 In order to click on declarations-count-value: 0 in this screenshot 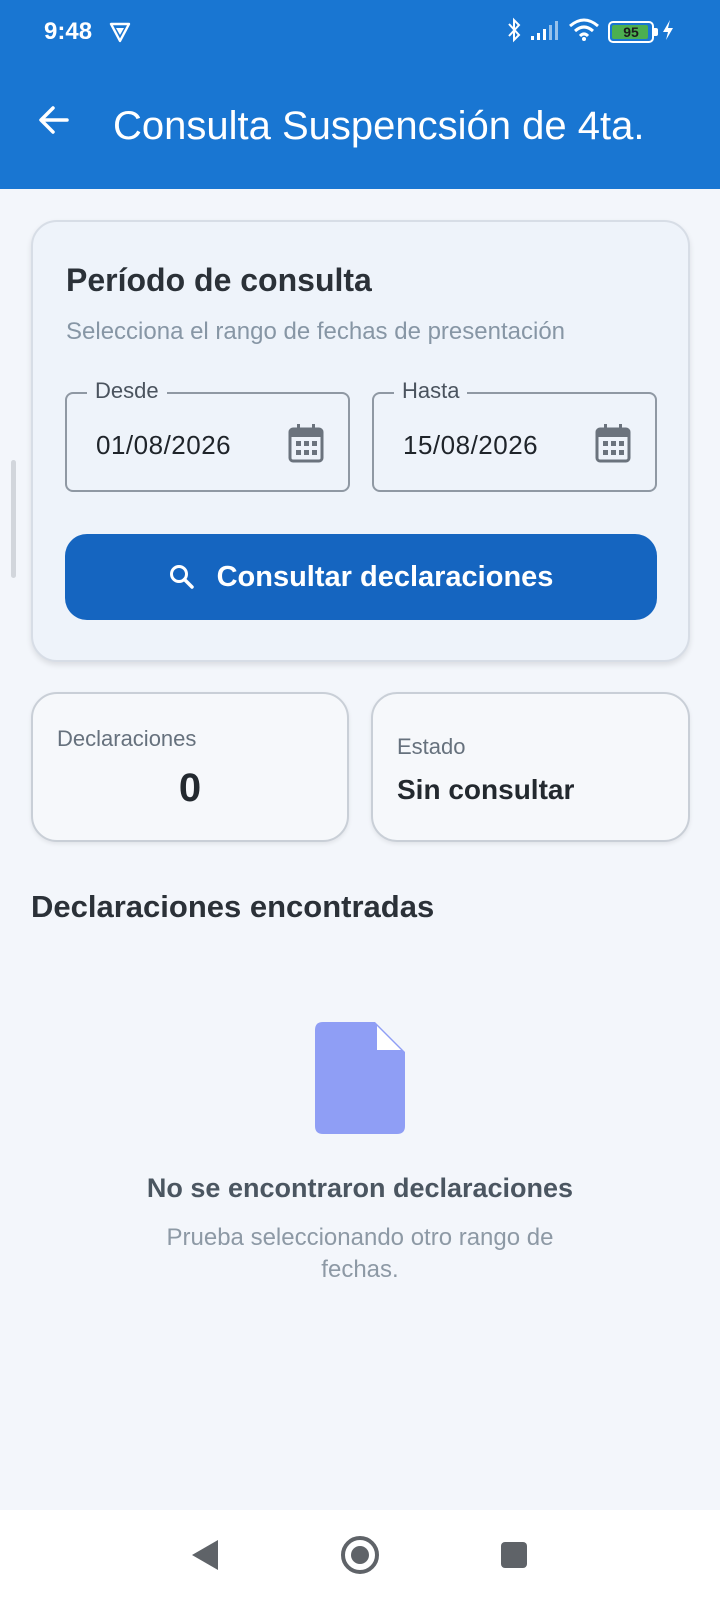, I will do `click(190, 788)`.